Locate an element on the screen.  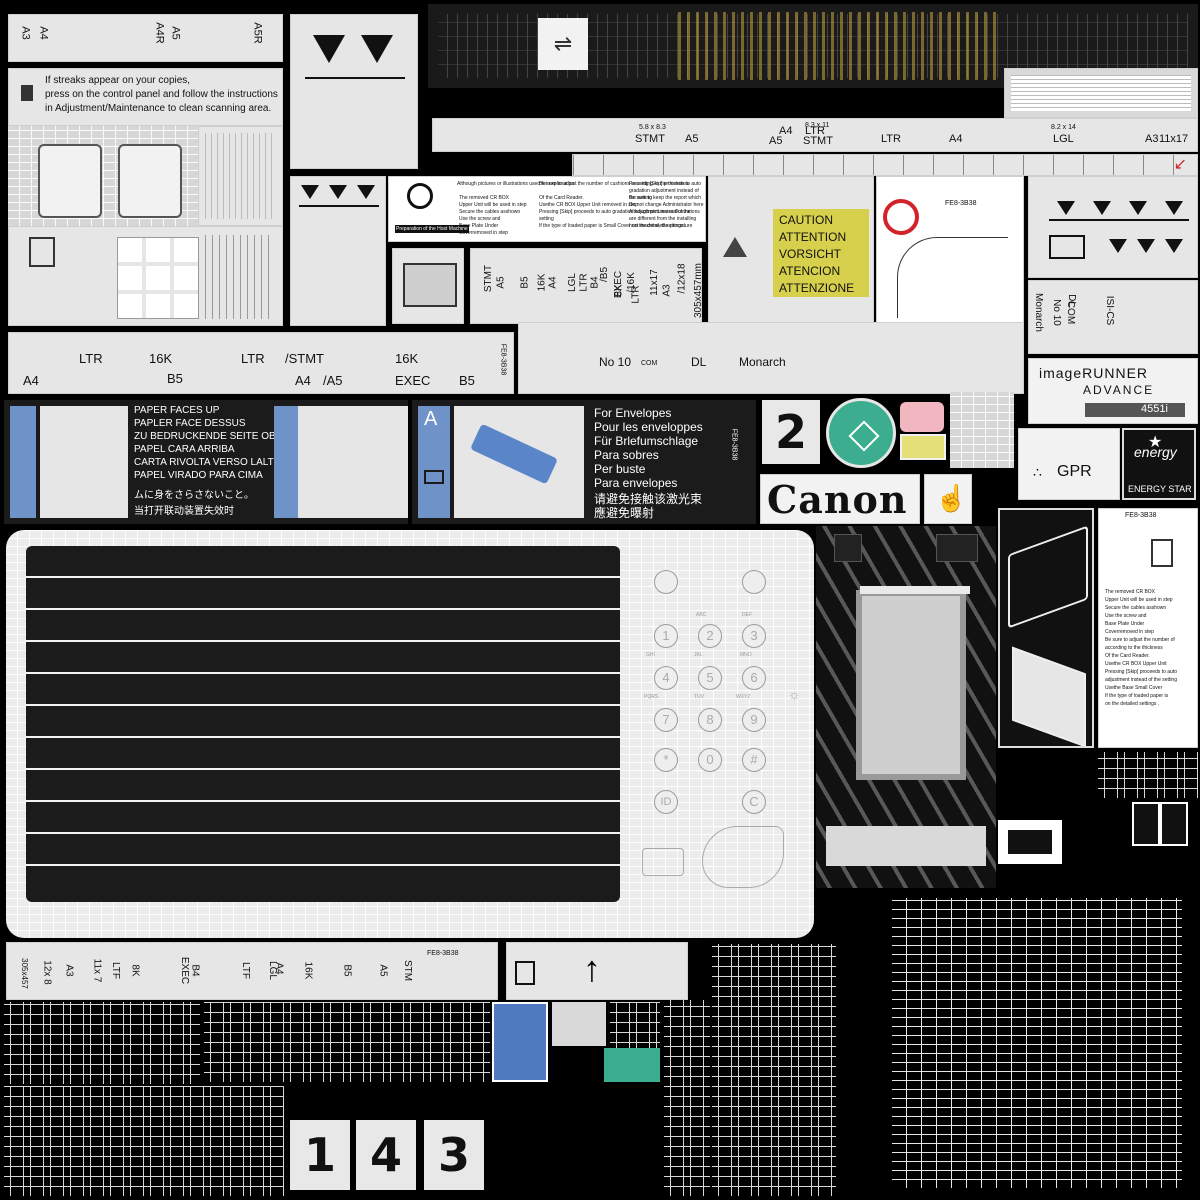
envelope-icon is located at coordinates (1067, 247).